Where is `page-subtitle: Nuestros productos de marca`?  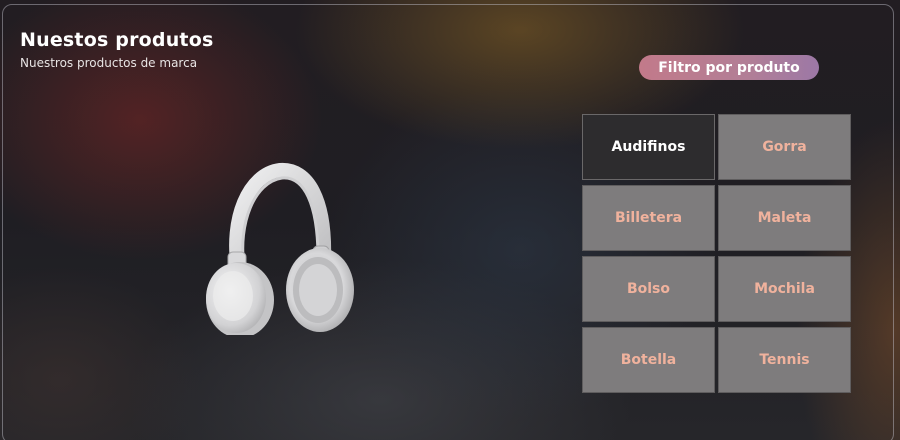
page-subtitle: Nuestros productos de marca is located at coordinates (109, 63).